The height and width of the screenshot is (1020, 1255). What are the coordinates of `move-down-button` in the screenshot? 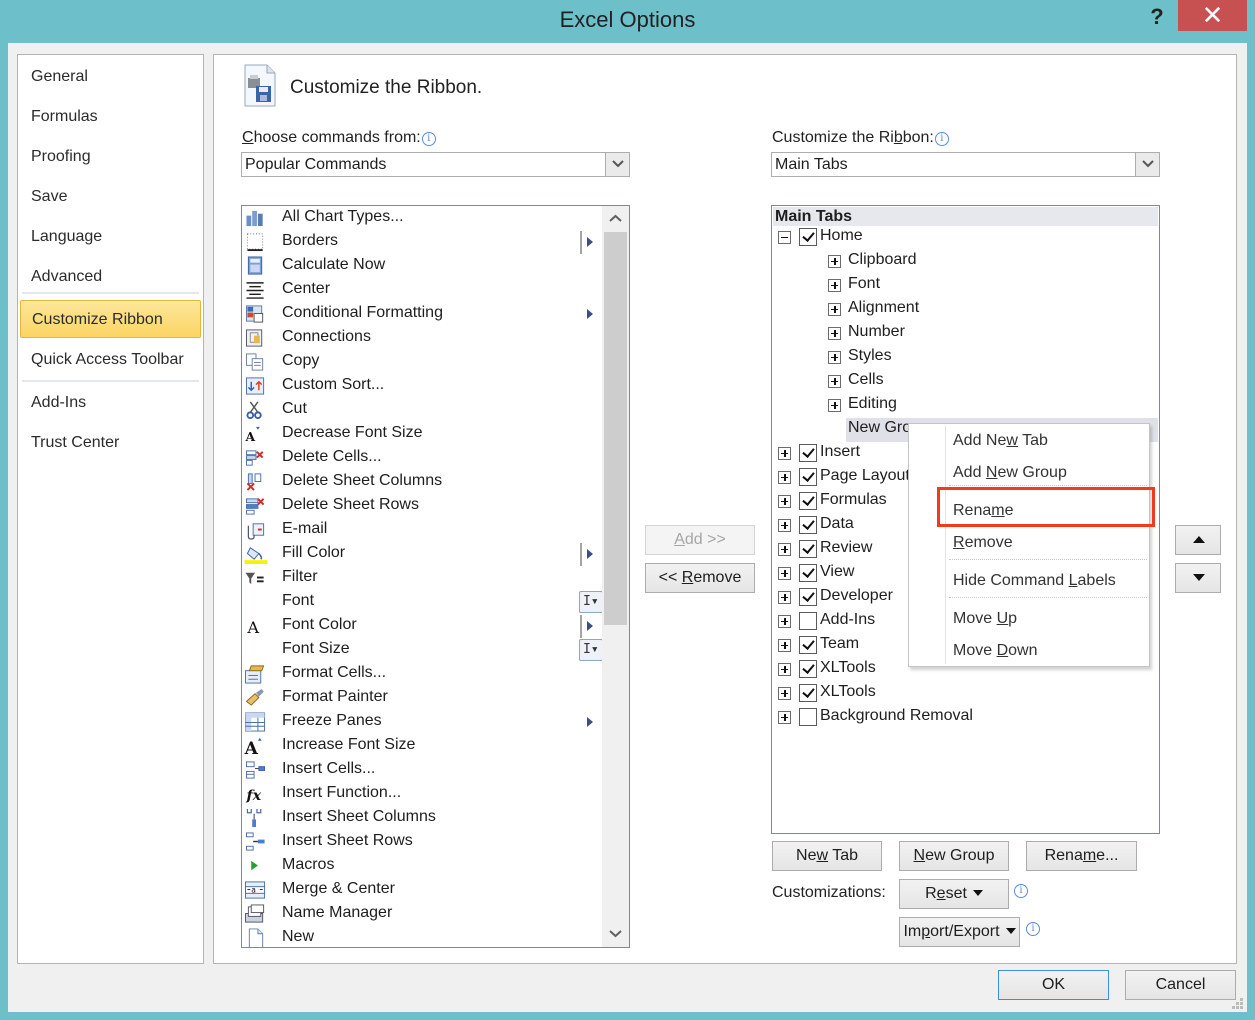 It's located at (1198, 578).